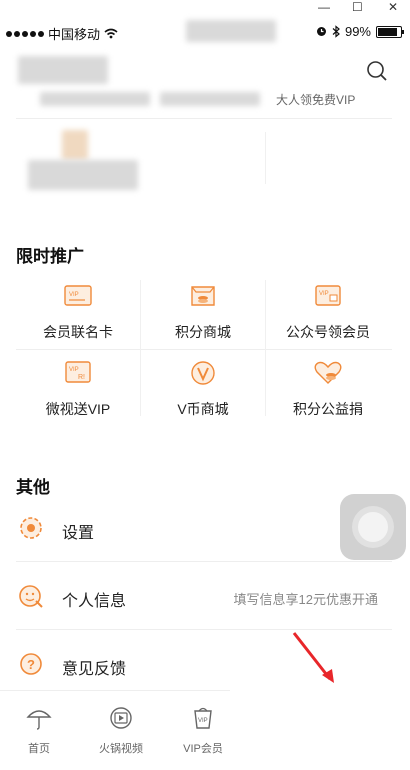  I want to click on vip-cup-icon: VIP, so click(203, 718).